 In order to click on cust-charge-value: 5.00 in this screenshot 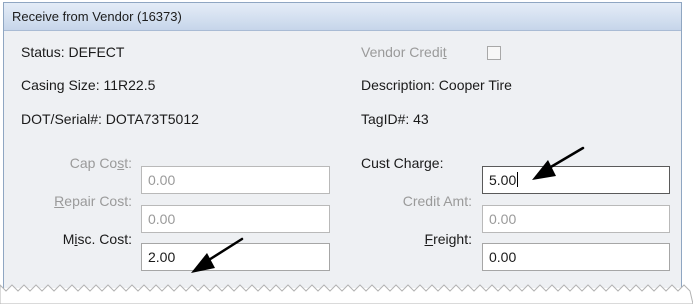, I will do `click(503, 180)`.